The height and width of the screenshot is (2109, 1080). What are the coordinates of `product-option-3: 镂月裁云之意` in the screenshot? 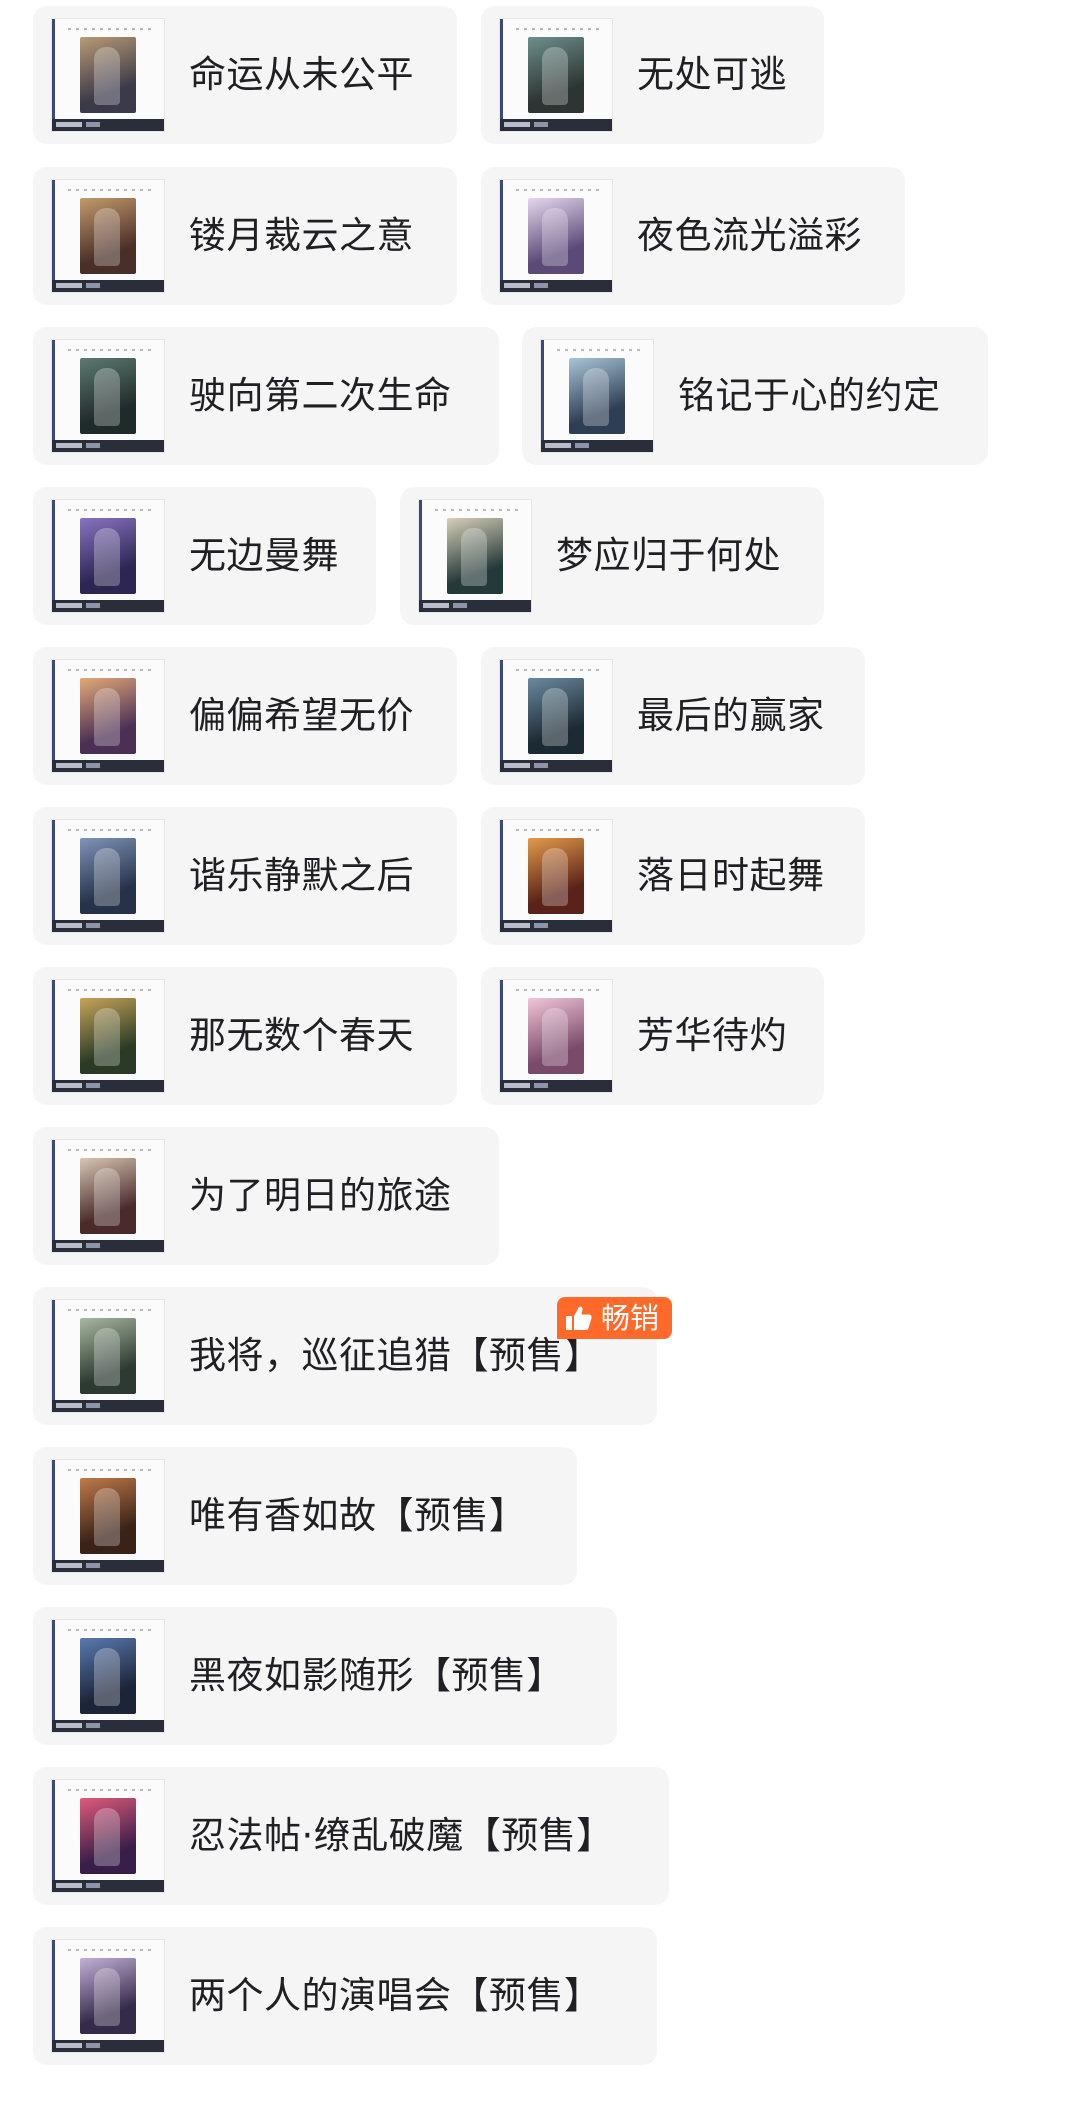 It's located at (245, 236).